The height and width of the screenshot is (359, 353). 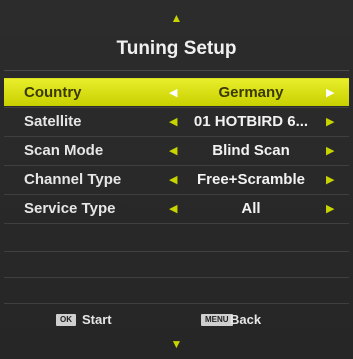 What do you see at coordinates (53, 121) in the screenshot?
I see `menu-item-label: Satellite` at bounding box center [53, 121].